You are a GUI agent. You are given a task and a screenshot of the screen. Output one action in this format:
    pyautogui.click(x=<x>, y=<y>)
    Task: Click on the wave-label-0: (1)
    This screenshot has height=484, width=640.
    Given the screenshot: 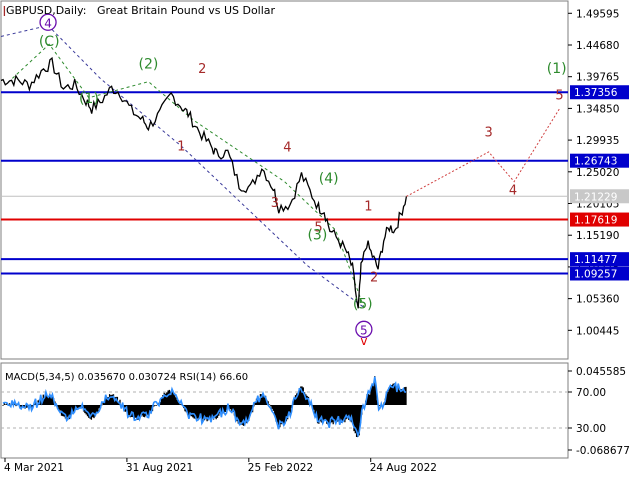 What is the action you would take?
    pyautogui.click(x=89, y=99)
    